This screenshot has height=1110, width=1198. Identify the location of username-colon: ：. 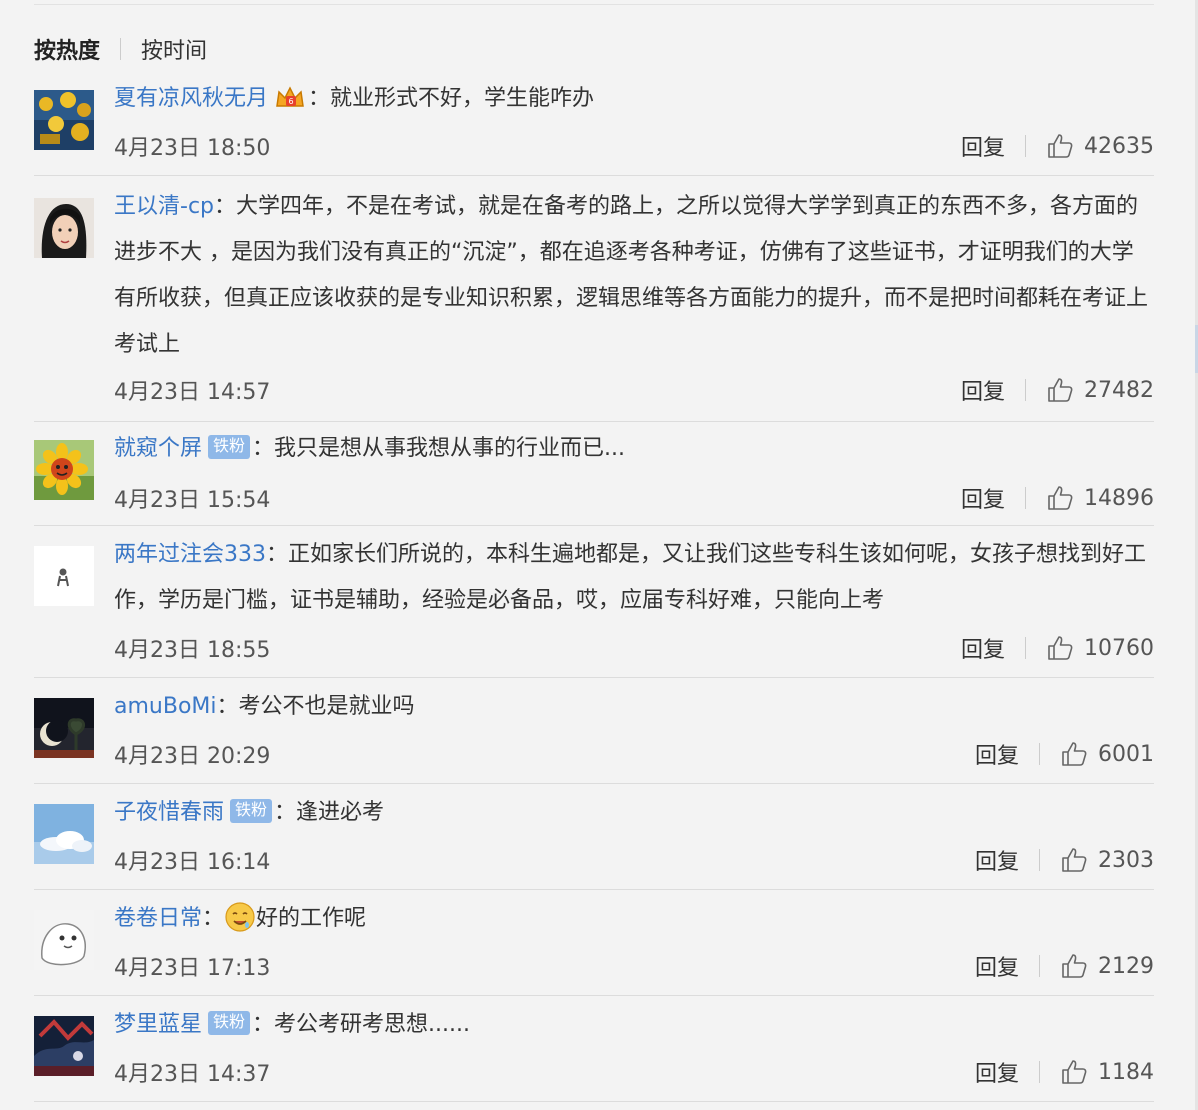
(213, 918).